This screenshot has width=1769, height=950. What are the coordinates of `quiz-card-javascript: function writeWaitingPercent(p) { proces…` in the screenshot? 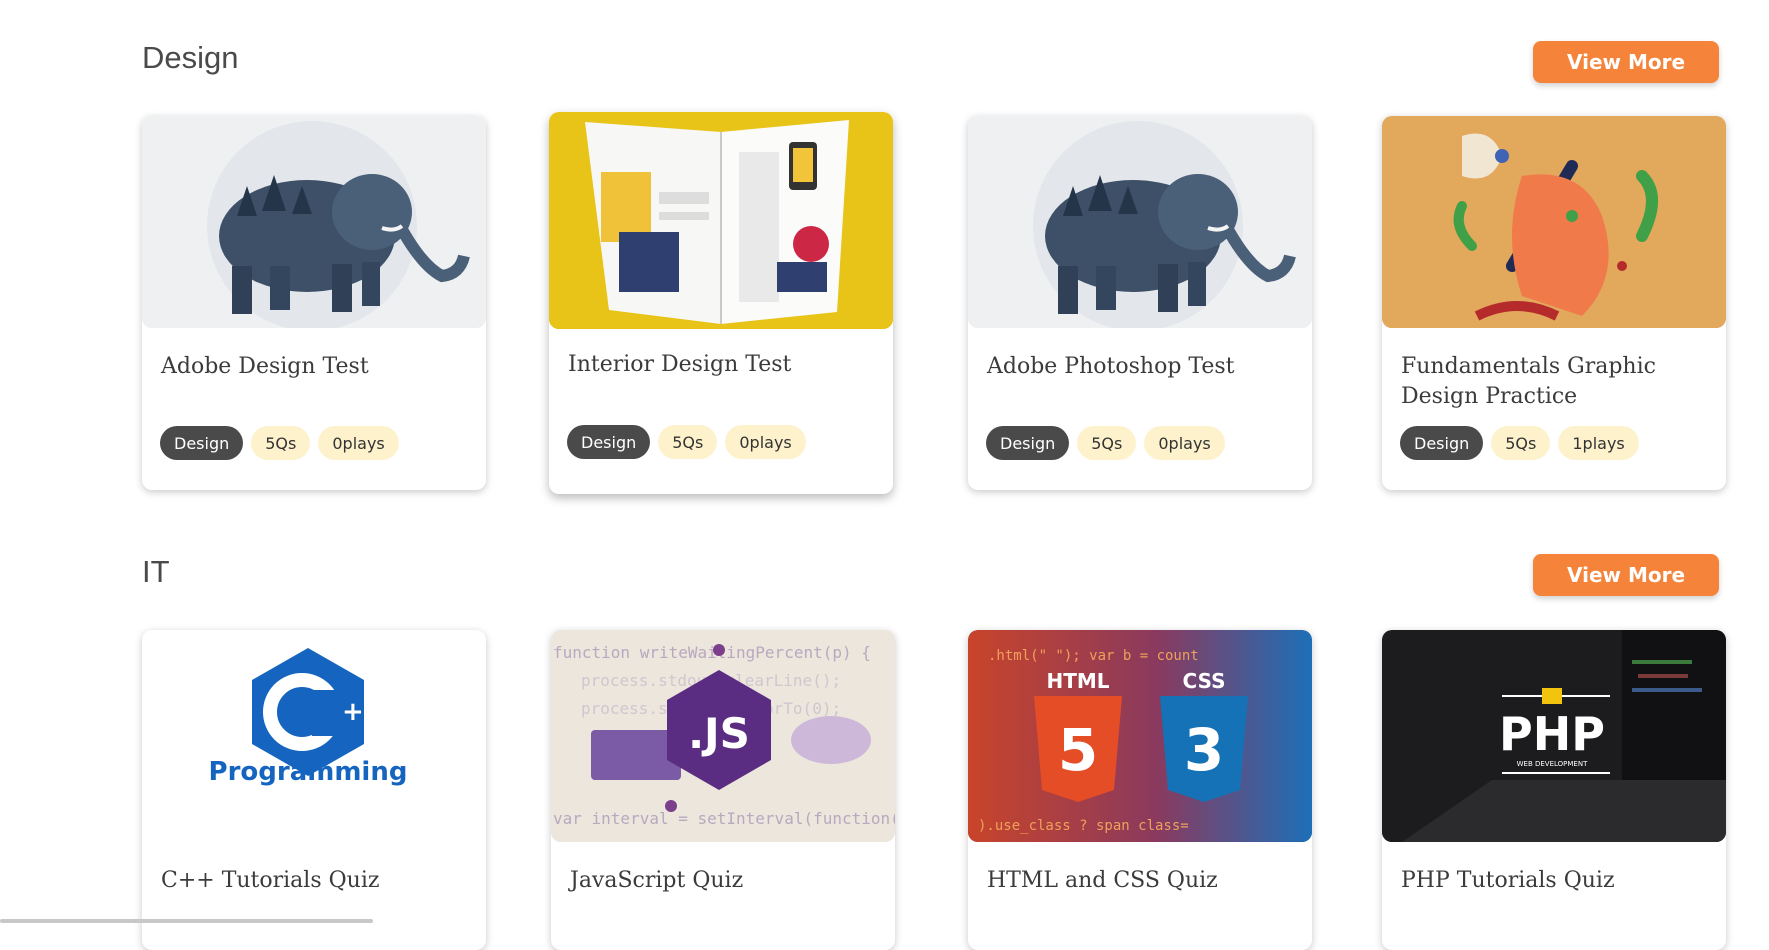 It's located at (723, 790).